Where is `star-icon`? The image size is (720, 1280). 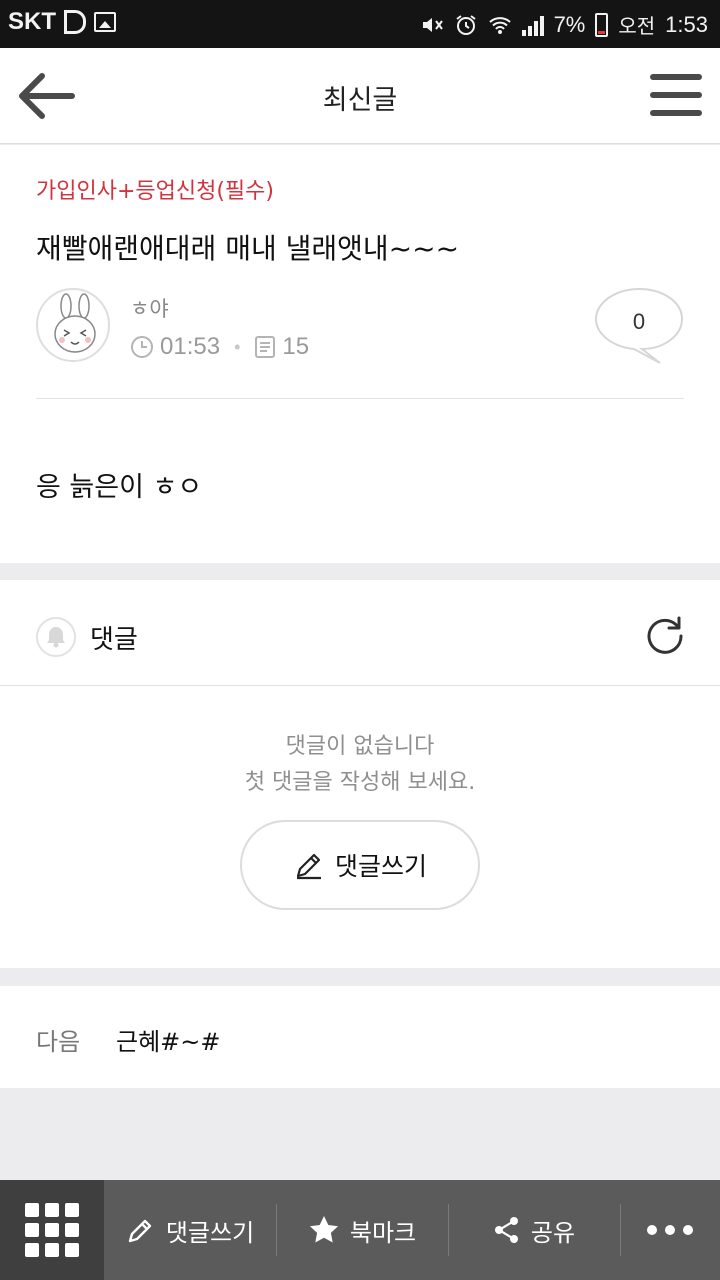
star-icon is located at coordinates (323, 1229).